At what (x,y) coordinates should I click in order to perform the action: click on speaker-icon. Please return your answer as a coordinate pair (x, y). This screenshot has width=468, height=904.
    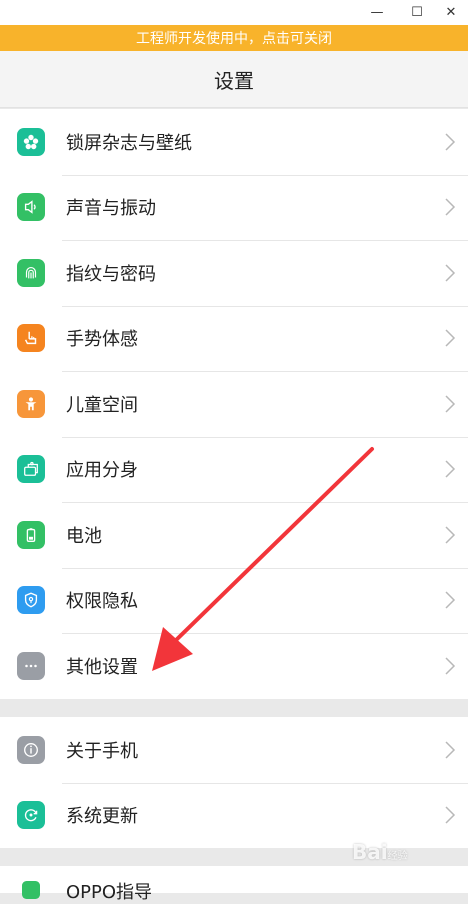
    Looking at the image, I should click on (31, 207).